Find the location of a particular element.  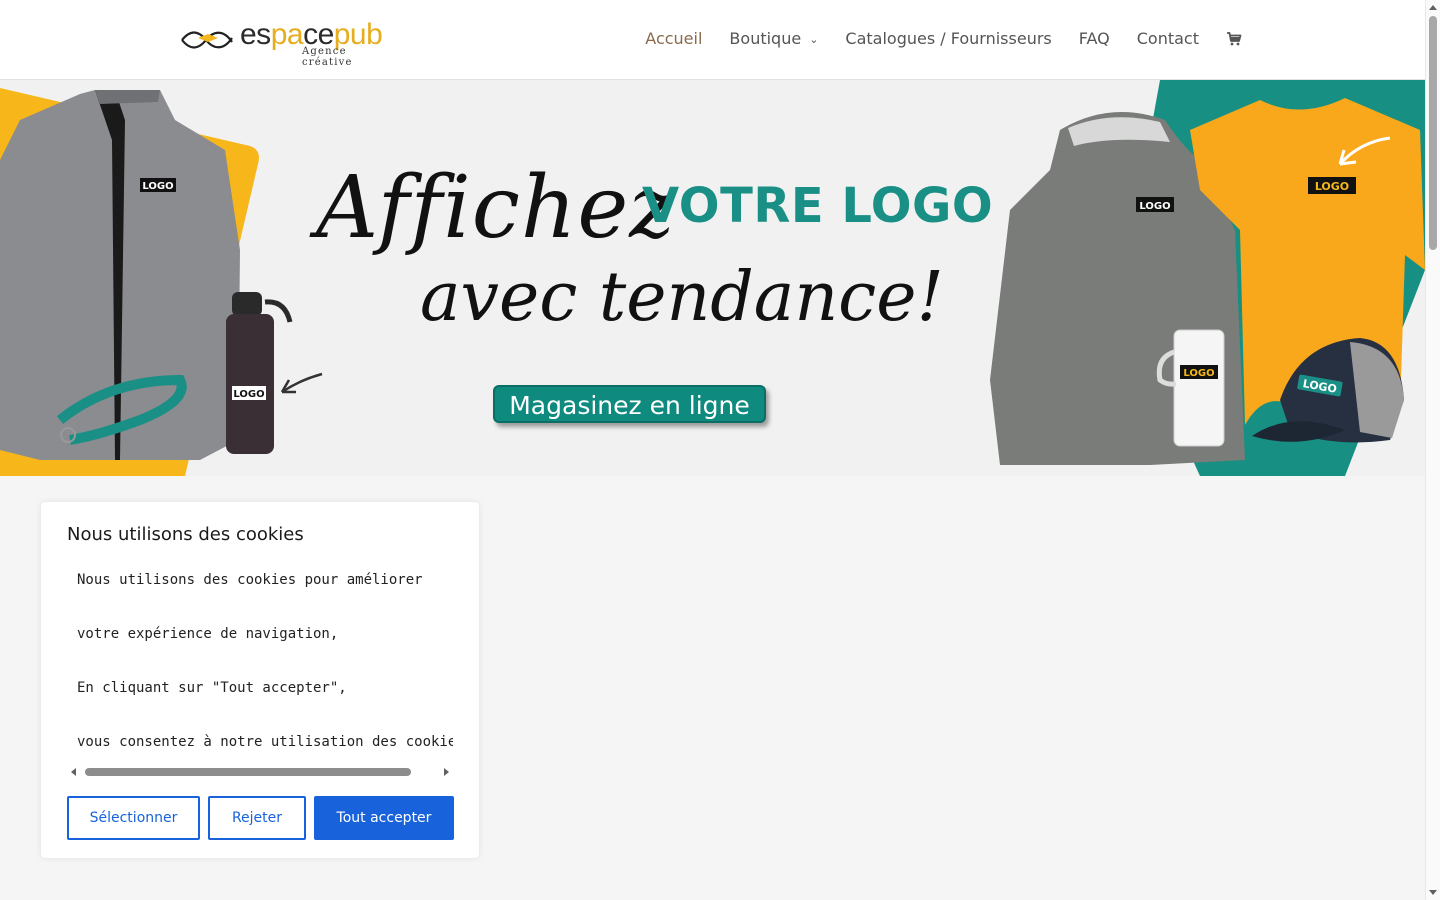

scroll-down-arrow-icon is located at coordinates (1433, 892).